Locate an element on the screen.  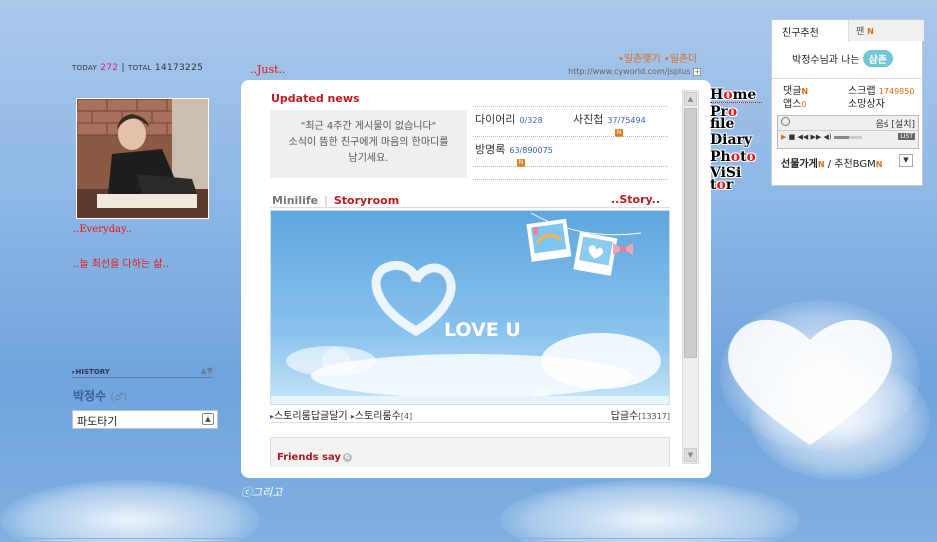
history-bar: ▸HISTORY ▲▼ is located at coordinates (142, 372).